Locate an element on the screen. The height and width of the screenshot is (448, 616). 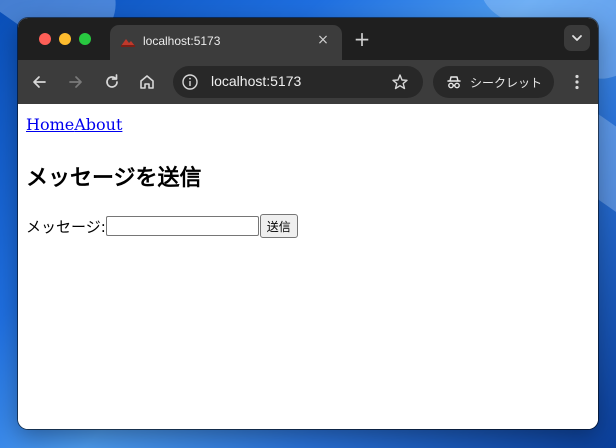
browser-toolbar: localhost:5173 シークレット is located at coordinates (308, 82).